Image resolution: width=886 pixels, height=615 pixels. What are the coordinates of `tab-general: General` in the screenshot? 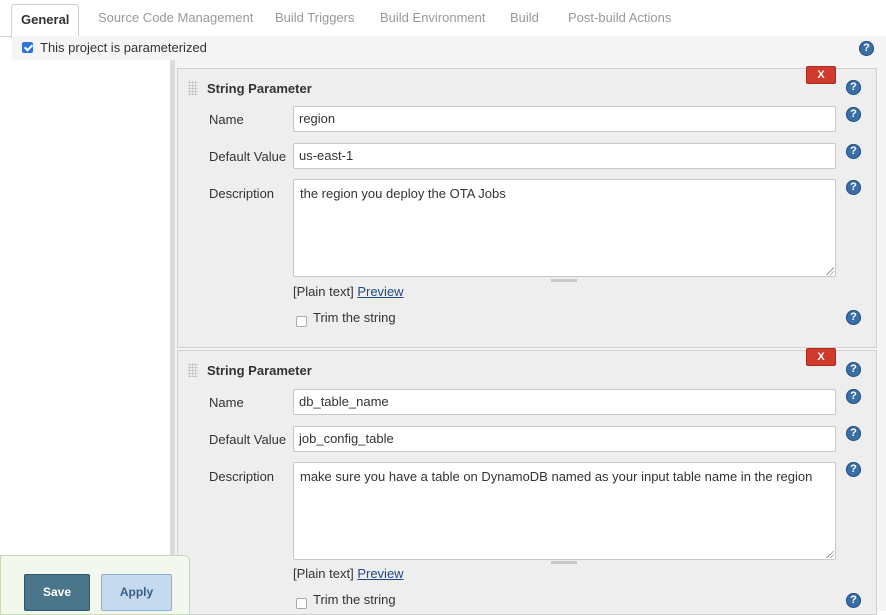 It's located at (45, 21).